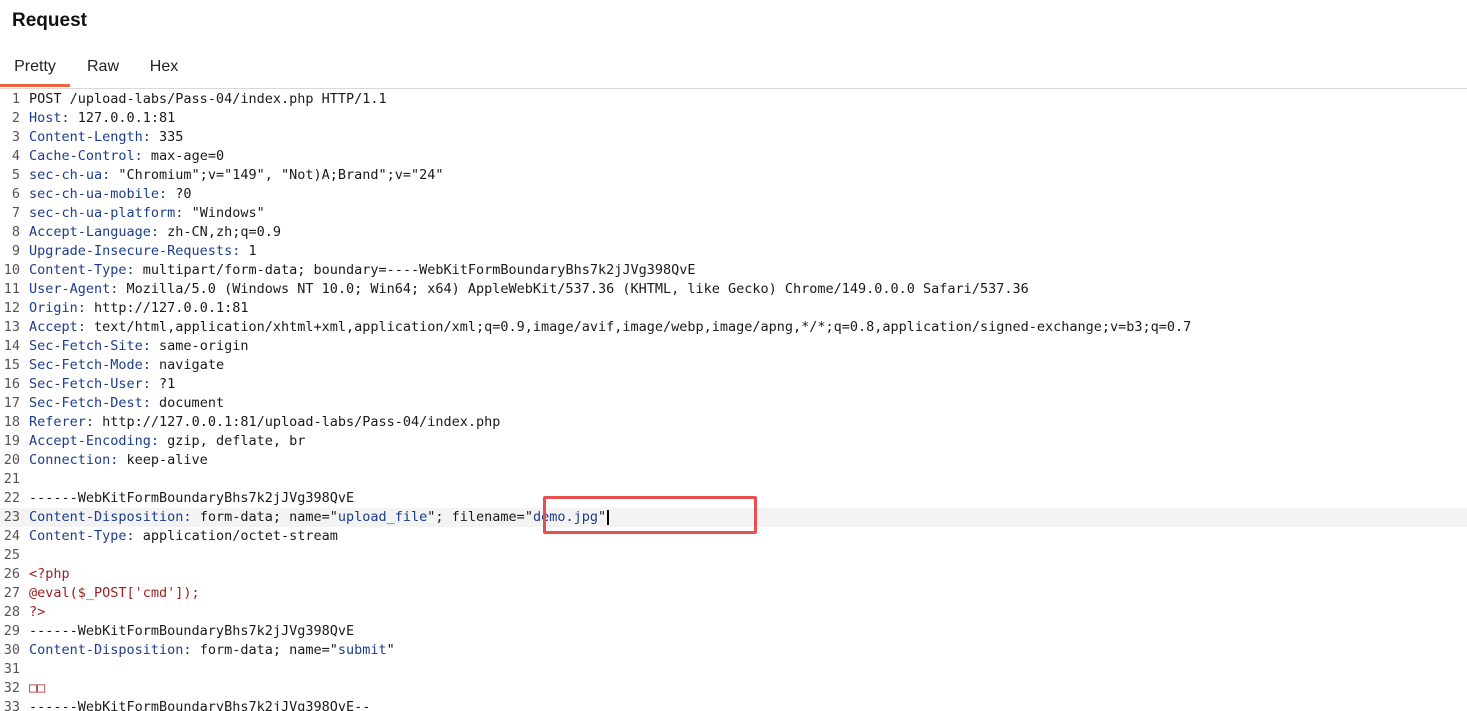  I want to click on line-number: 23, so click(11, 517).